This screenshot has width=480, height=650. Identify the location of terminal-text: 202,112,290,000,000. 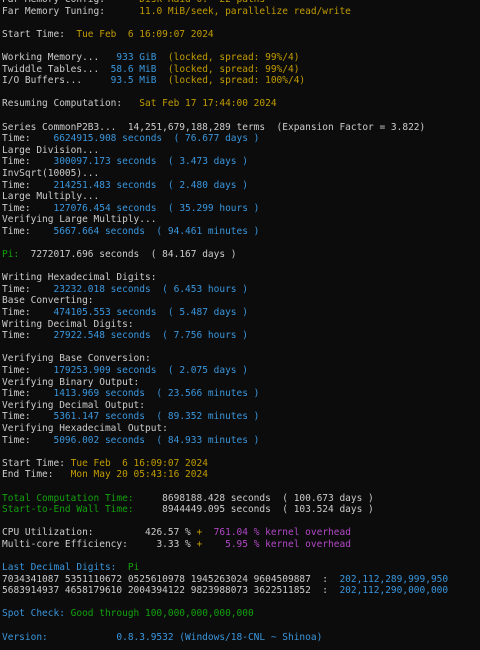
(394, 591).